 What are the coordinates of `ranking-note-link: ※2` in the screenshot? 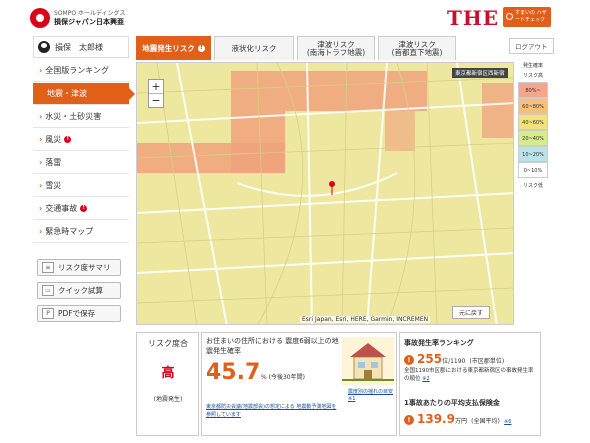 It's located at (425, 379).